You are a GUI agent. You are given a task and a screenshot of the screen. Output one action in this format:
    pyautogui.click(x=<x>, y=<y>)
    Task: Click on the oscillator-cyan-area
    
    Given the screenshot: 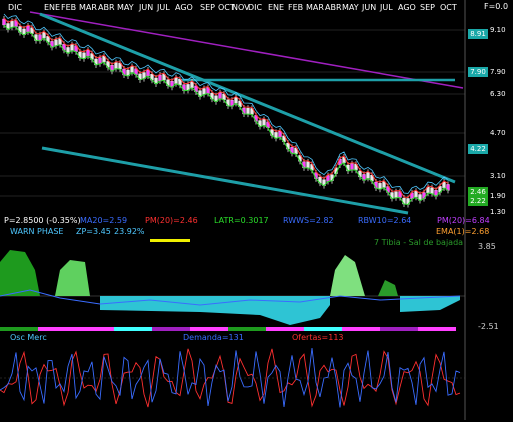 What is the action you would take?
    pyautogui.click(x=215, y=310)
    